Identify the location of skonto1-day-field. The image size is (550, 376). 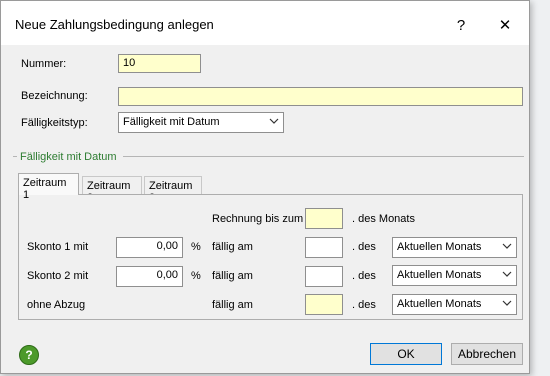
(324, 247).